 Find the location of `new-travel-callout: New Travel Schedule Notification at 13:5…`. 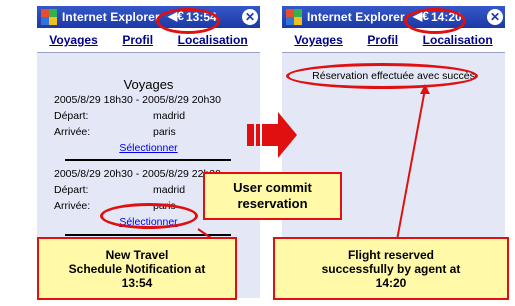

new-travel-callout: New Travel Schedule Notification at 13:5… is located at coordinates (137, 268).